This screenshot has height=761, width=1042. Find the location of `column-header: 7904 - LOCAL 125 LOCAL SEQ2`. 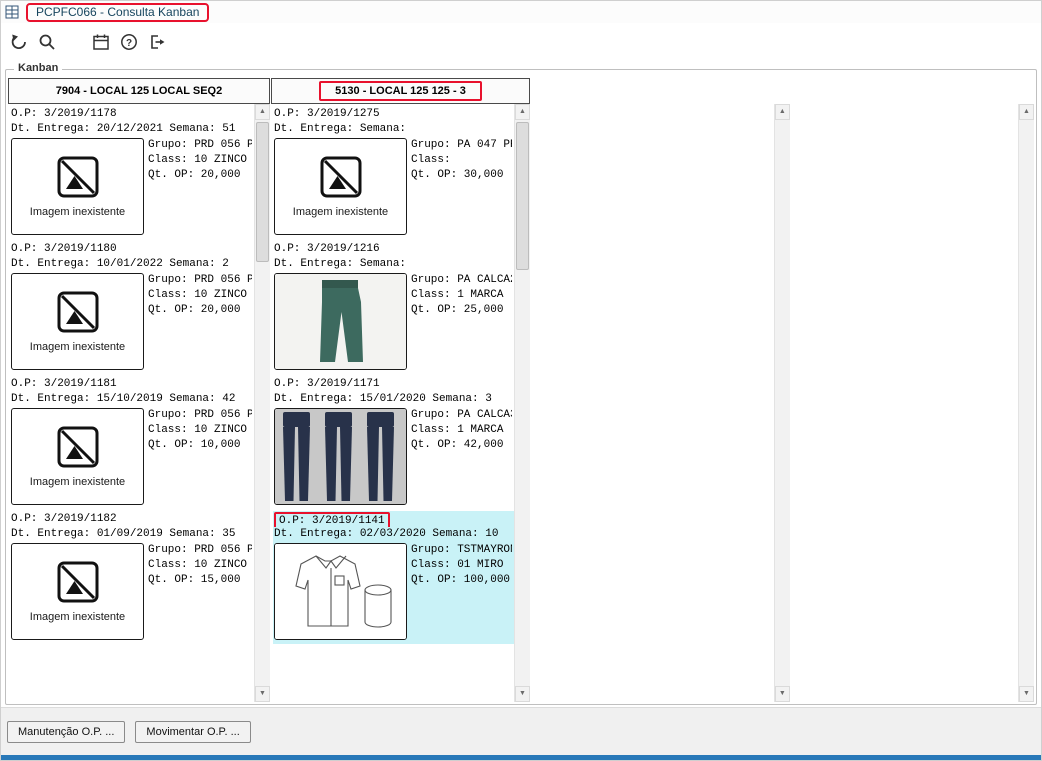

column-header: 7904 - LOCAL 125 LOCAL SEQ2 is located at coordinates (139, 91).